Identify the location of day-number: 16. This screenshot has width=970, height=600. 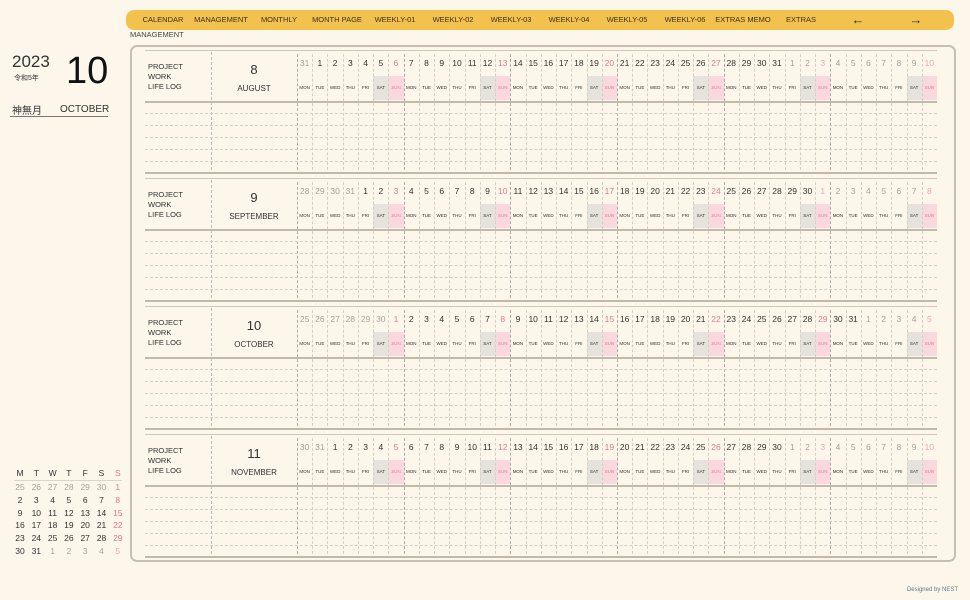
(594, 191).